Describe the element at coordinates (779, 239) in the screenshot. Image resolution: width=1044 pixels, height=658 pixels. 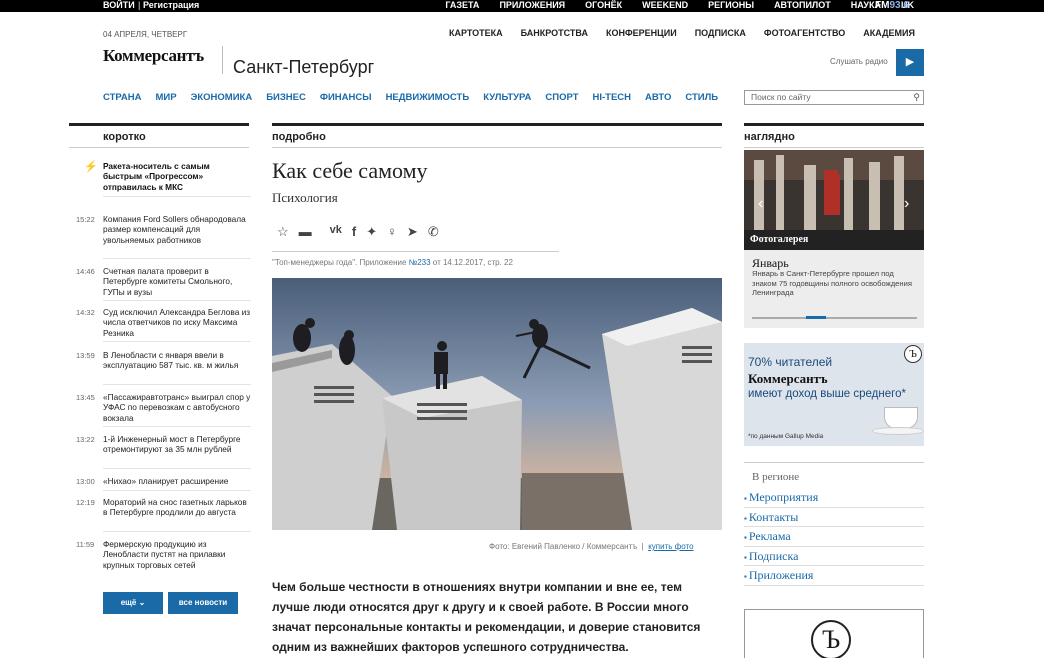
I see `gallery-label: Фотогалерея` at that location.